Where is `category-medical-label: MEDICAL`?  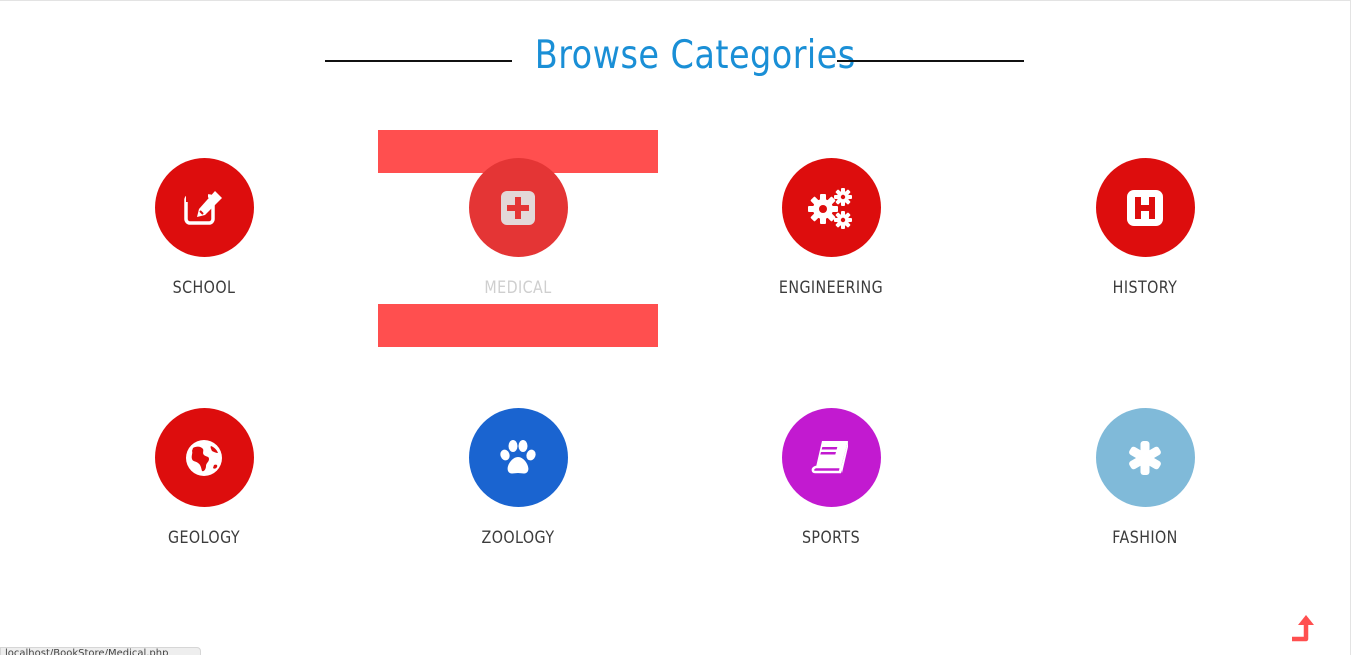 category-medical-label: MEDICAL is located at coordinates (518, 288).